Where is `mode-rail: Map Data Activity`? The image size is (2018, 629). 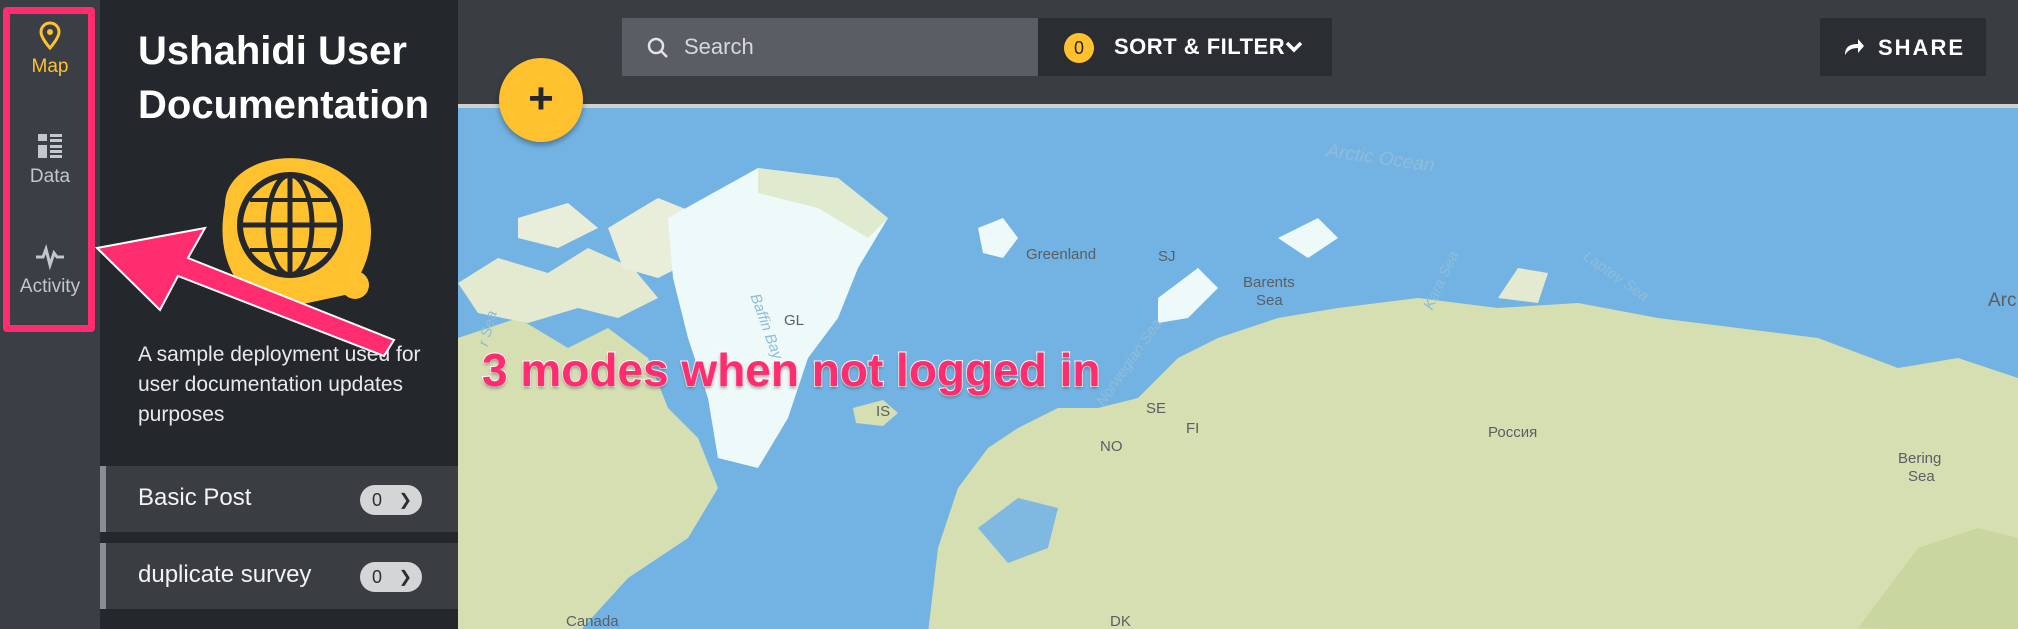 mode-rail: Map Data Activity is located at coordinates (50, 314).